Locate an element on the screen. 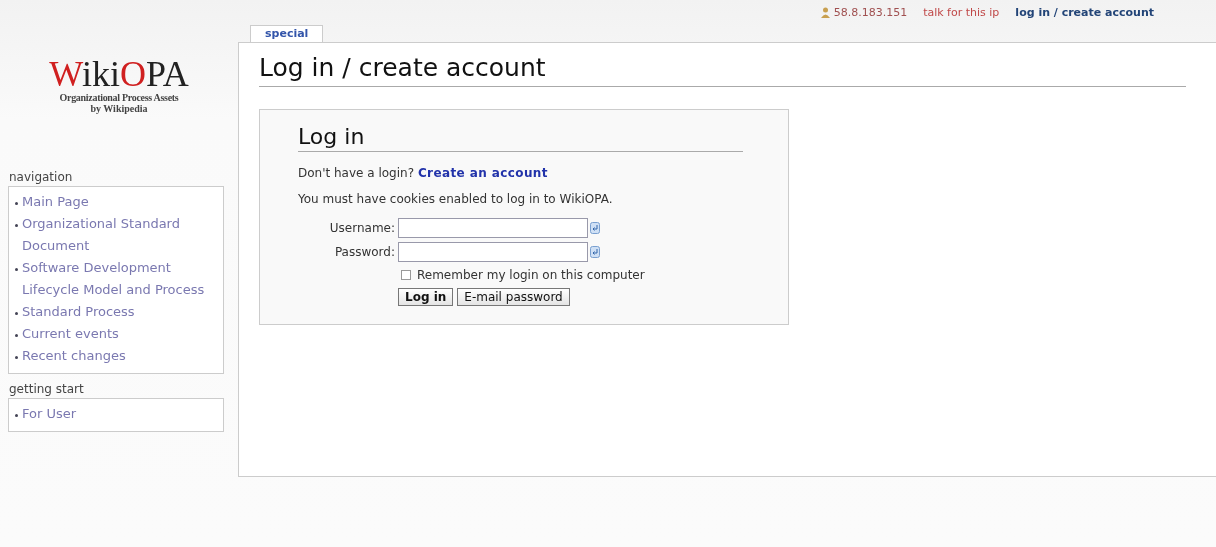  page-title: Log in / create account is located at coordinates (722, 70).